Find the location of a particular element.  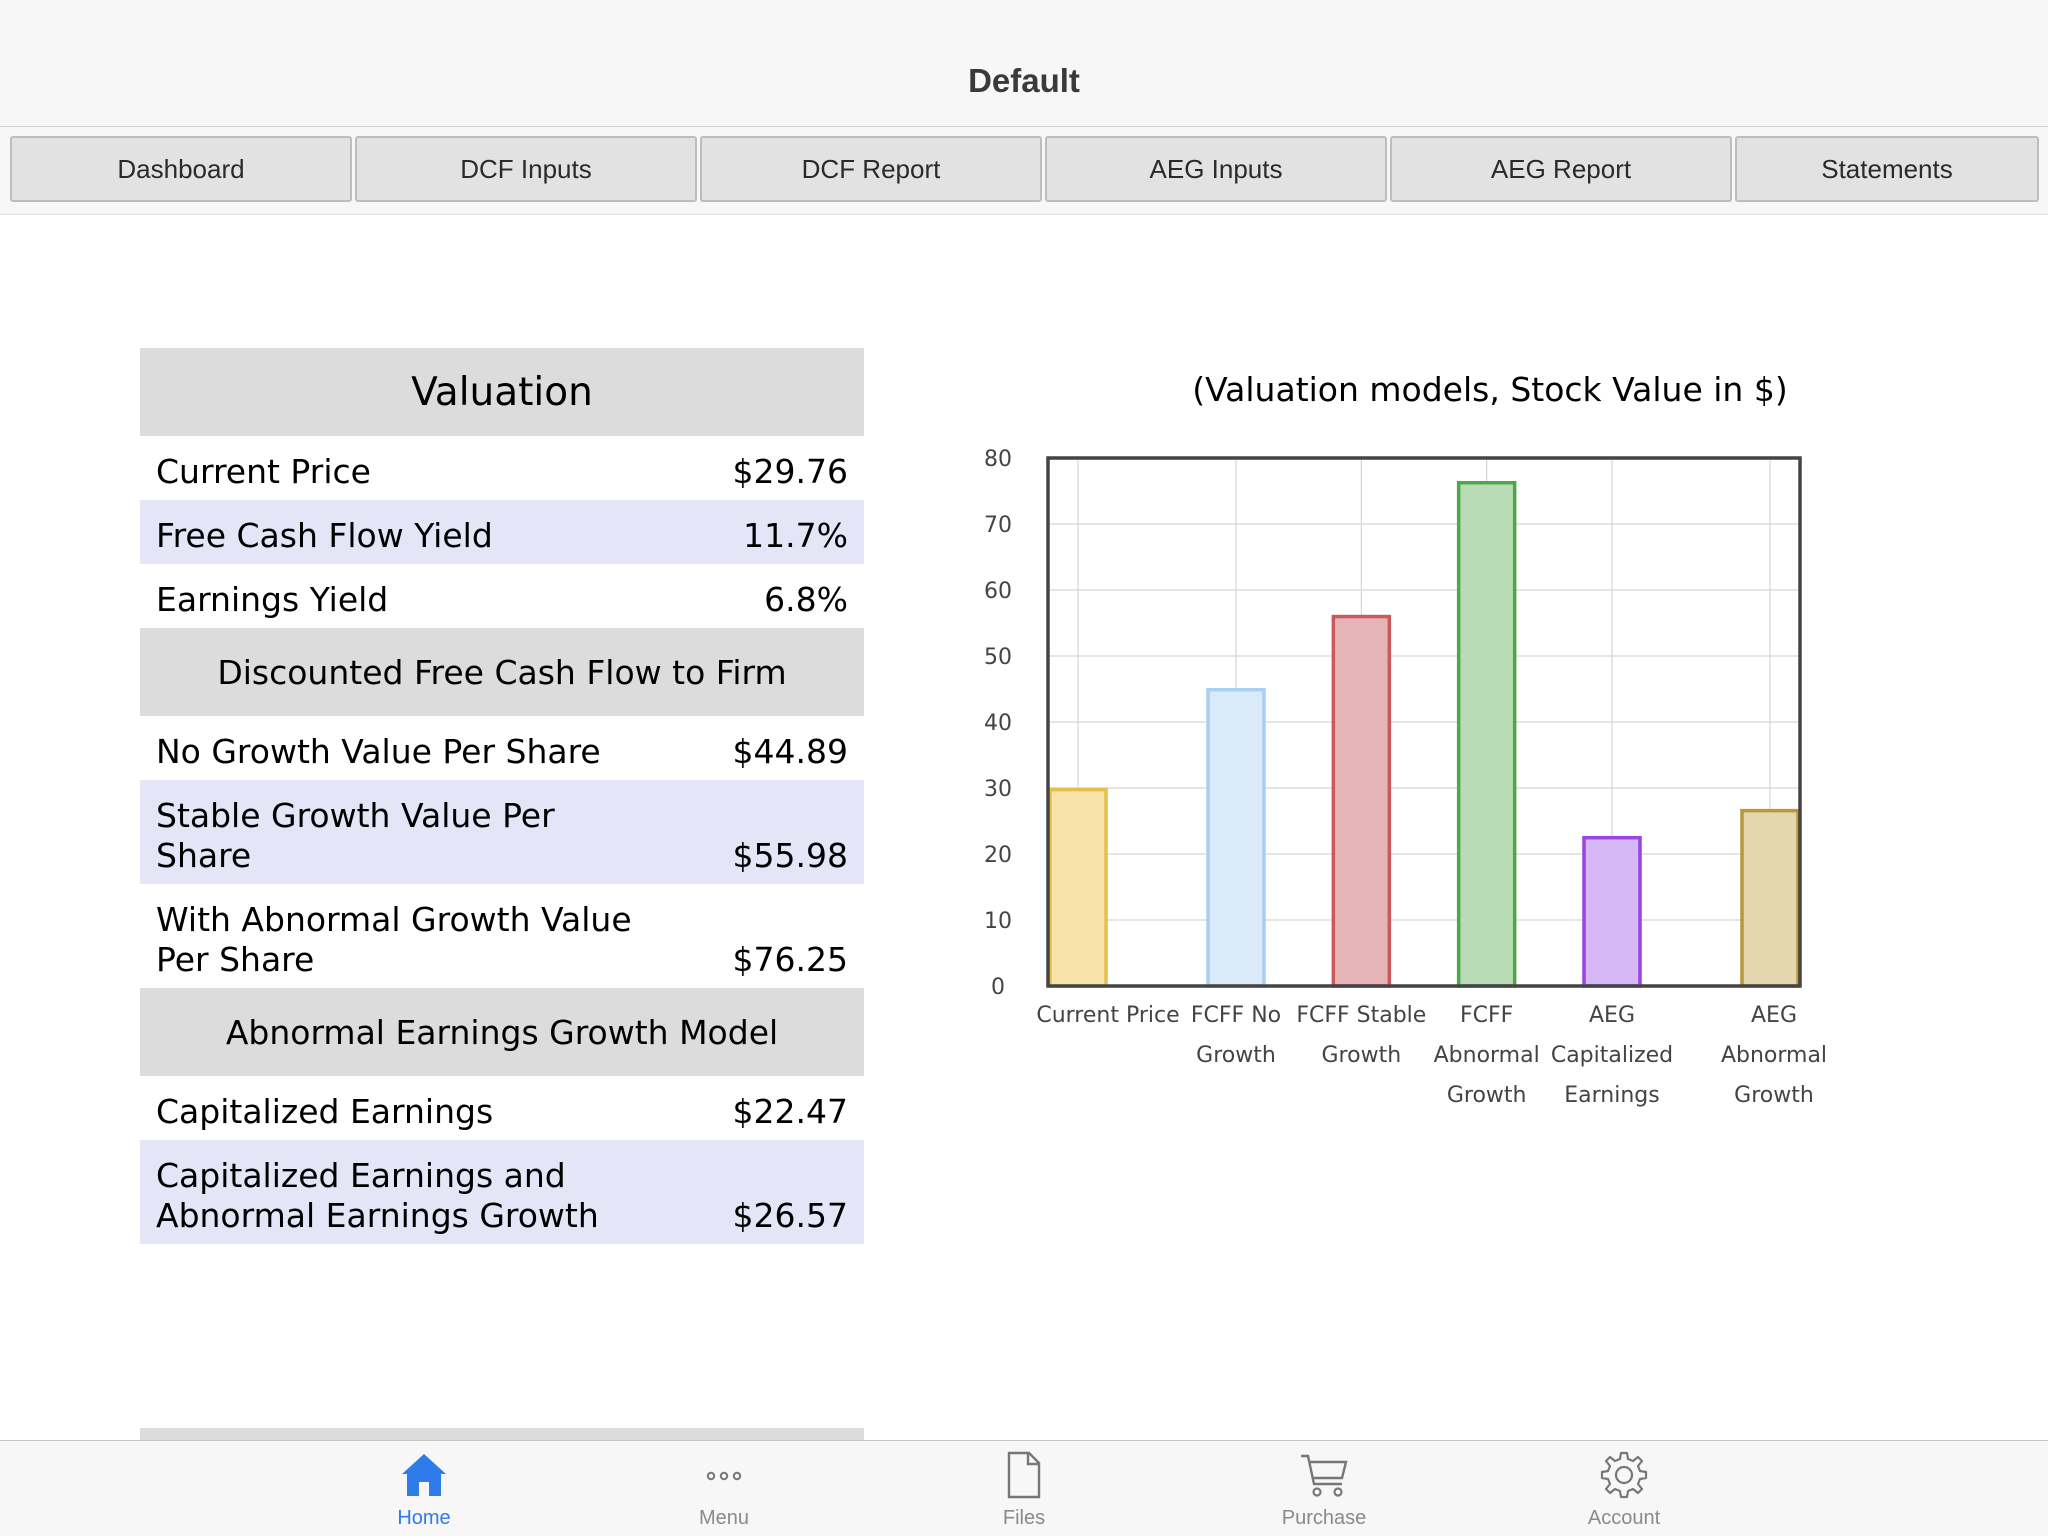

y-tick-label: 30 is located at coordinates (998, 789).